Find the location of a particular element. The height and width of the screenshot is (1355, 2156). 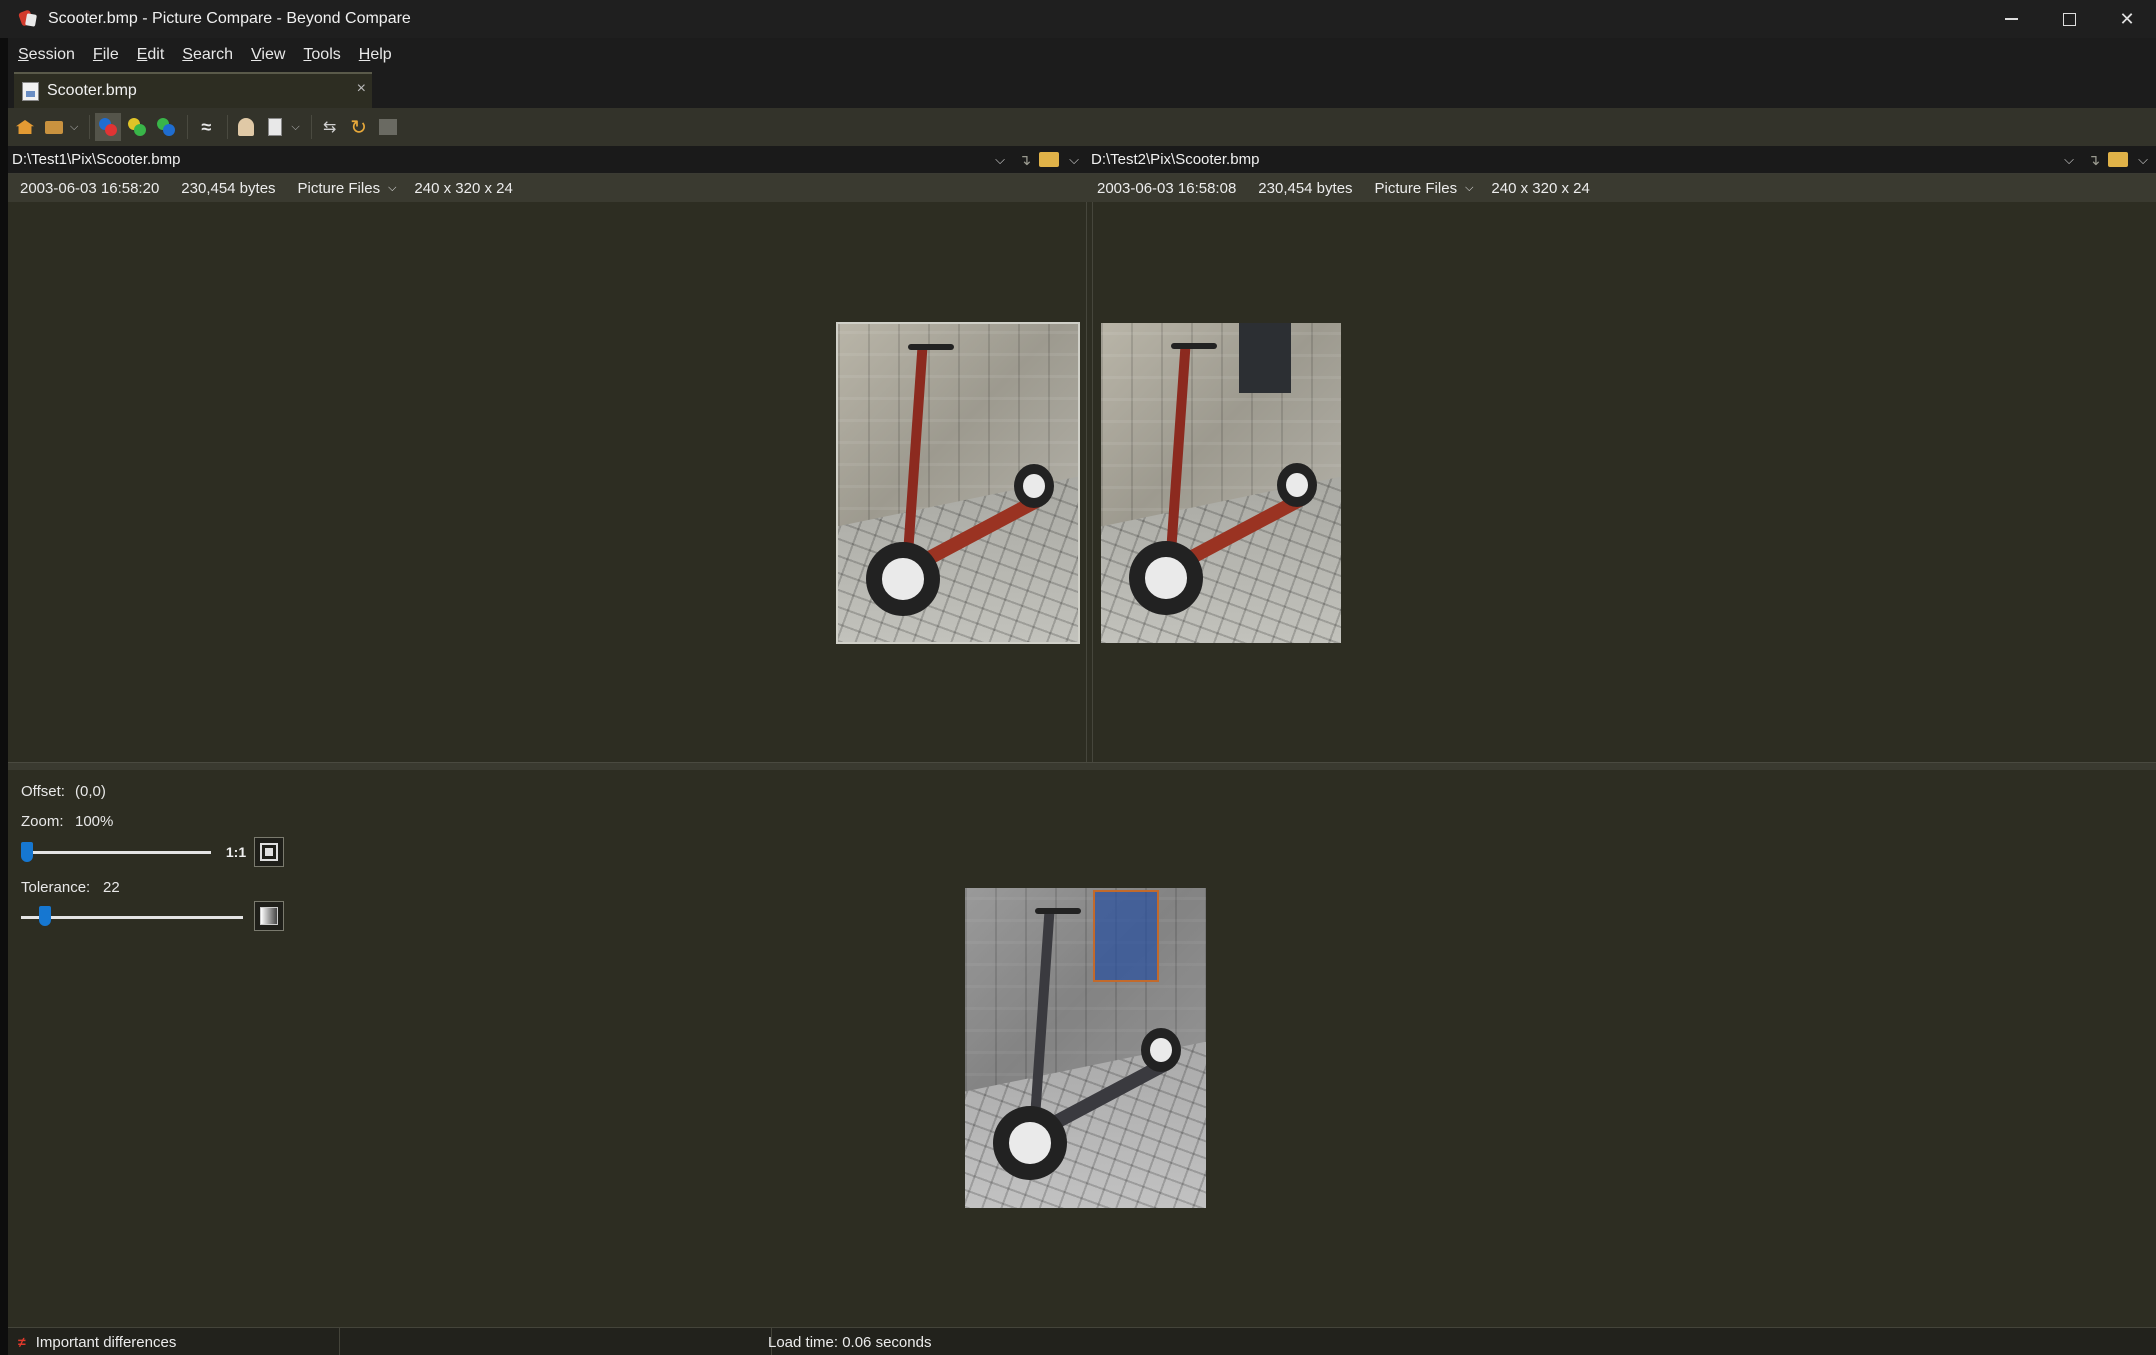

fit-to-window-icon is located at coordinates (269, 852).